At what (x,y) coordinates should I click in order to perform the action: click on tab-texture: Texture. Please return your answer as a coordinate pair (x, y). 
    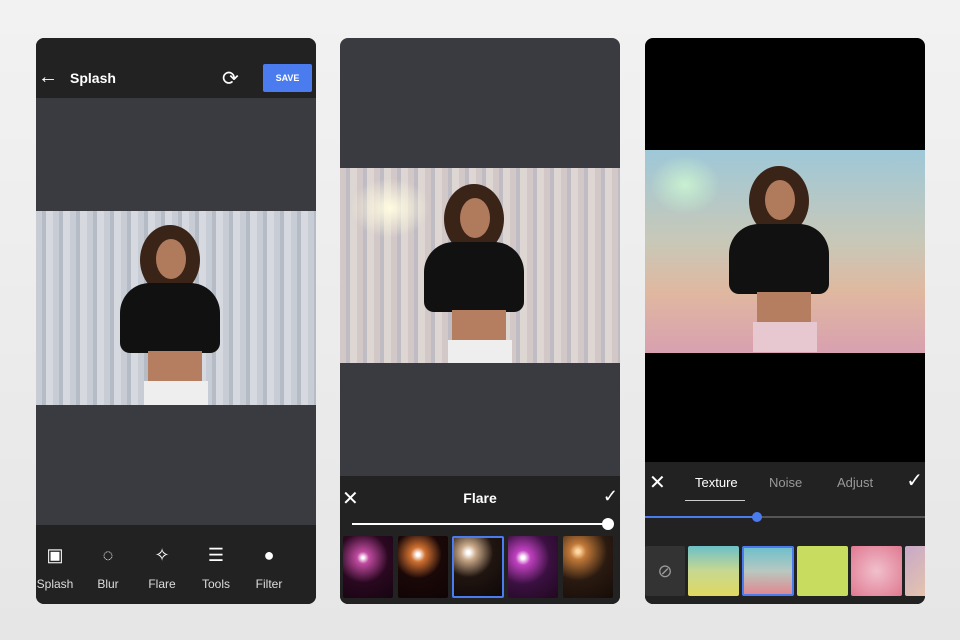
    Looking at the image, I should click on (716, 482).